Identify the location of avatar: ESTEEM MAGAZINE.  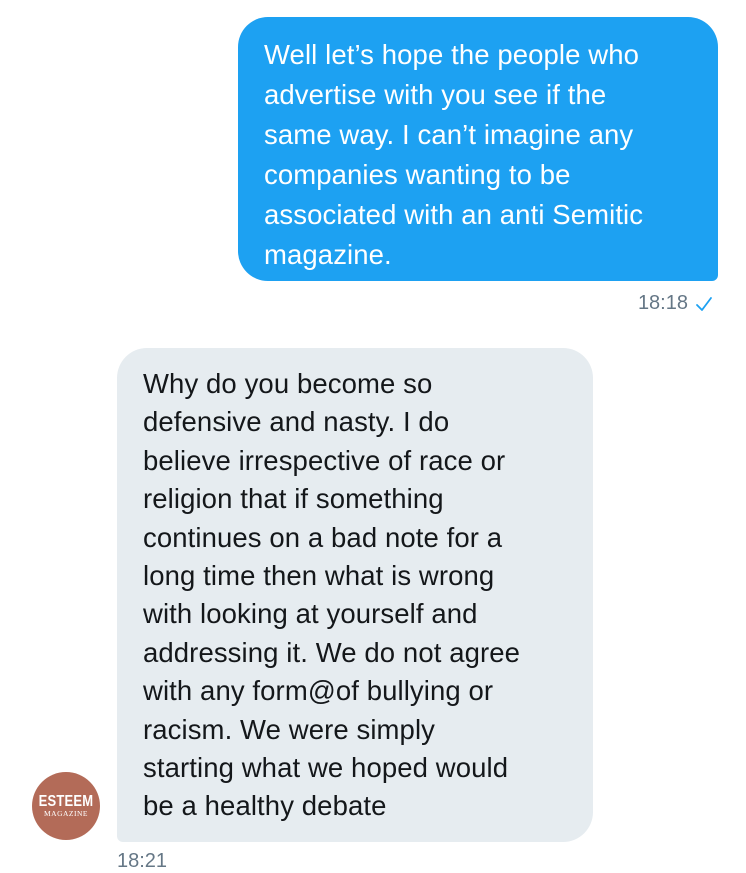
(66, 806).